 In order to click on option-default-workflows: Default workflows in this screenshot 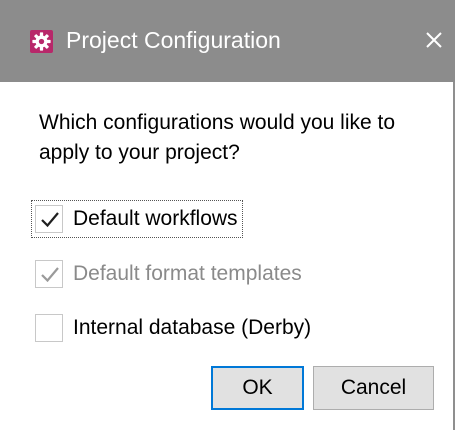, I will do `click(137, 219)`.